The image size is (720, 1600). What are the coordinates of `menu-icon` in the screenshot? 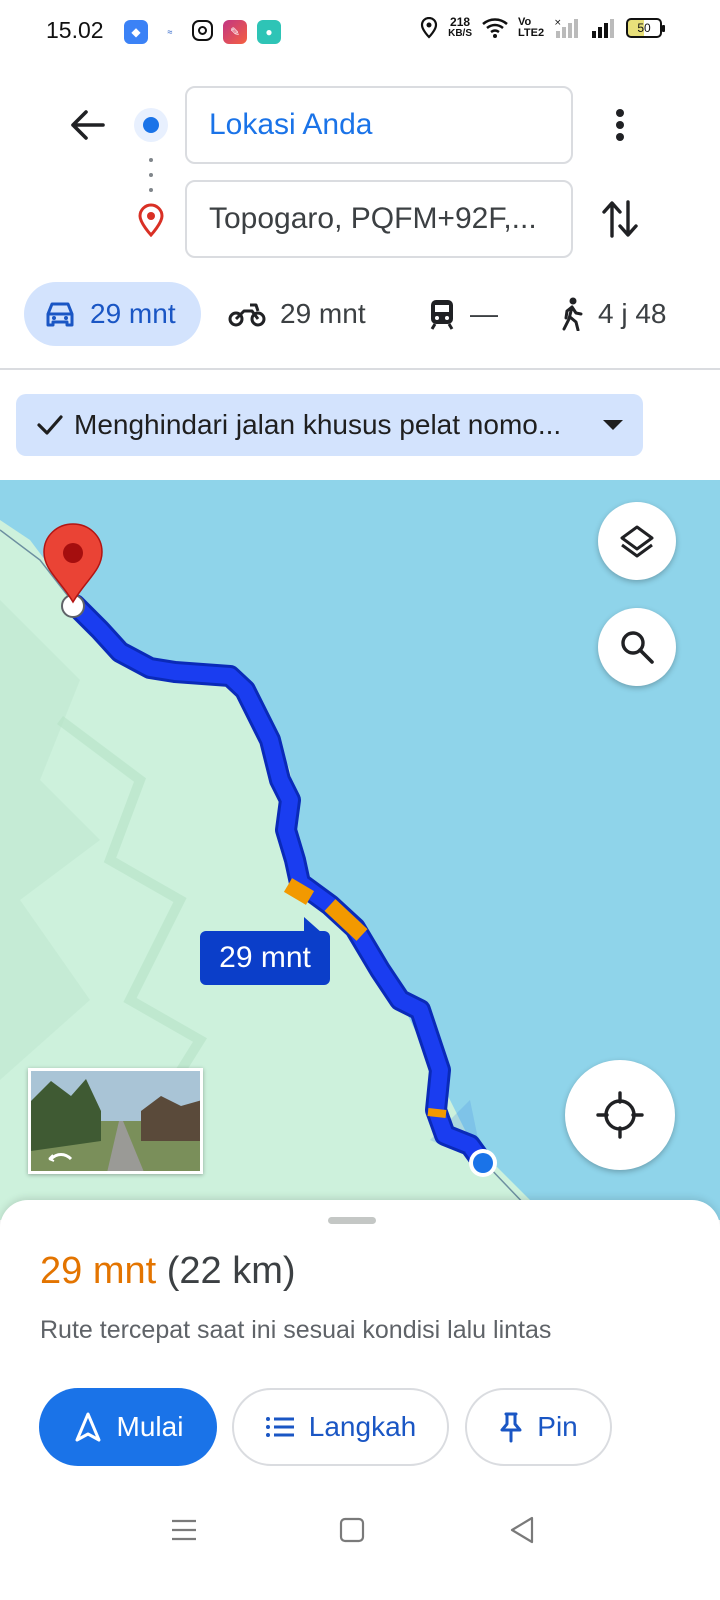 It's located at (184, 1530).